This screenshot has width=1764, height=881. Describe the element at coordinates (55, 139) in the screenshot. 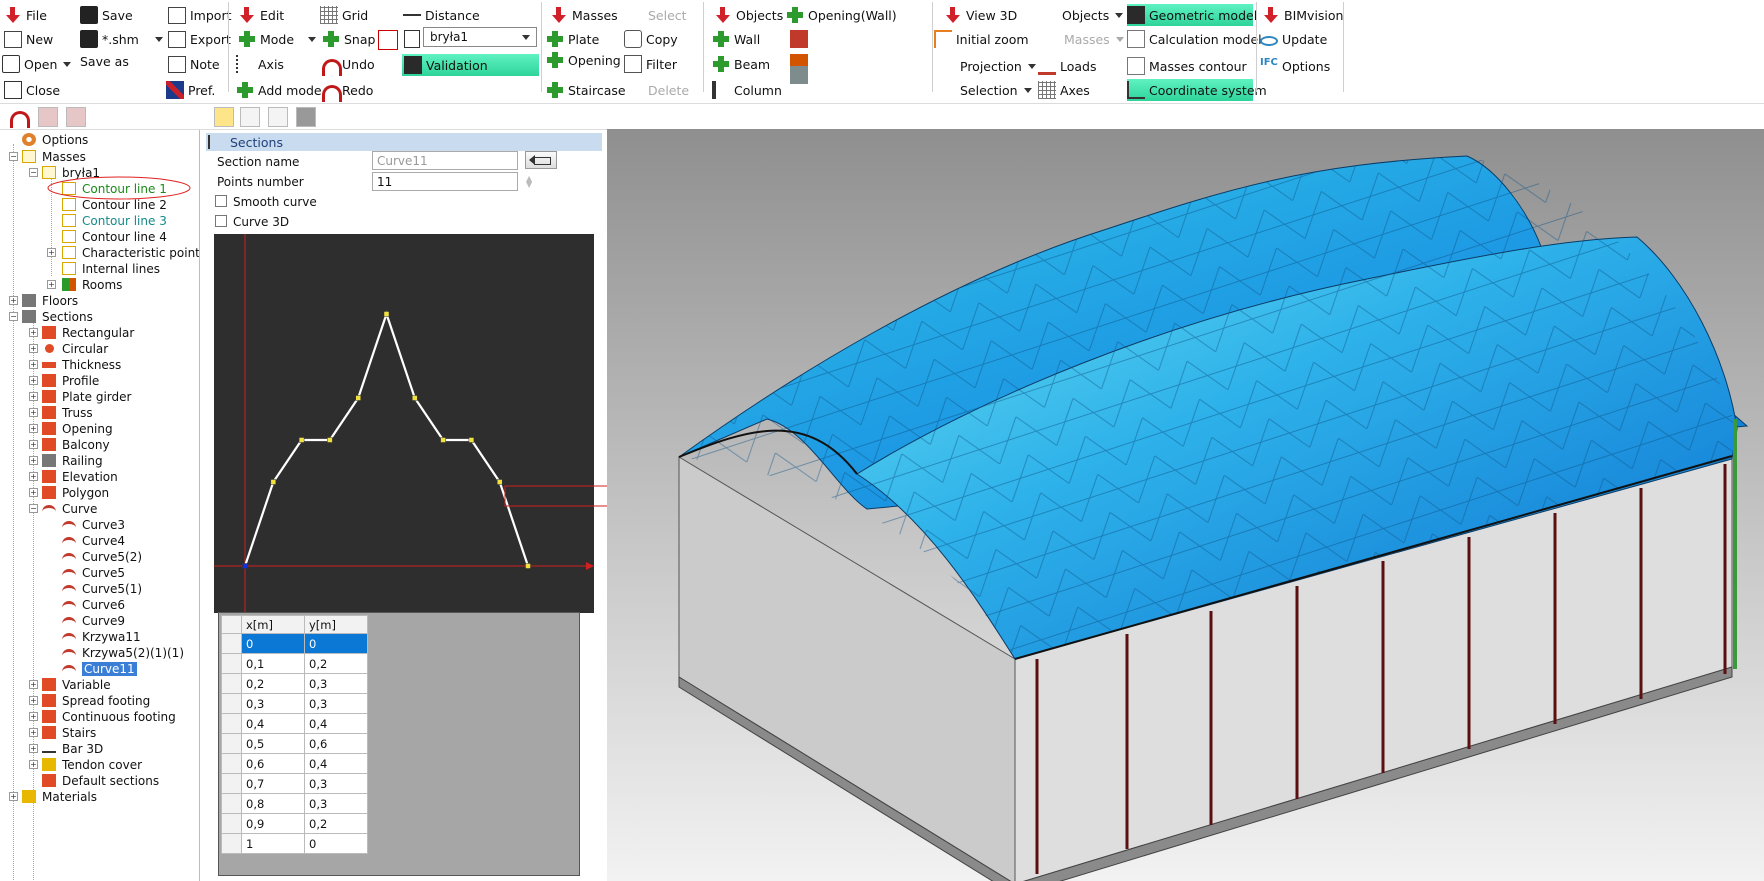

I see `tree-item-options: Options` at that location.